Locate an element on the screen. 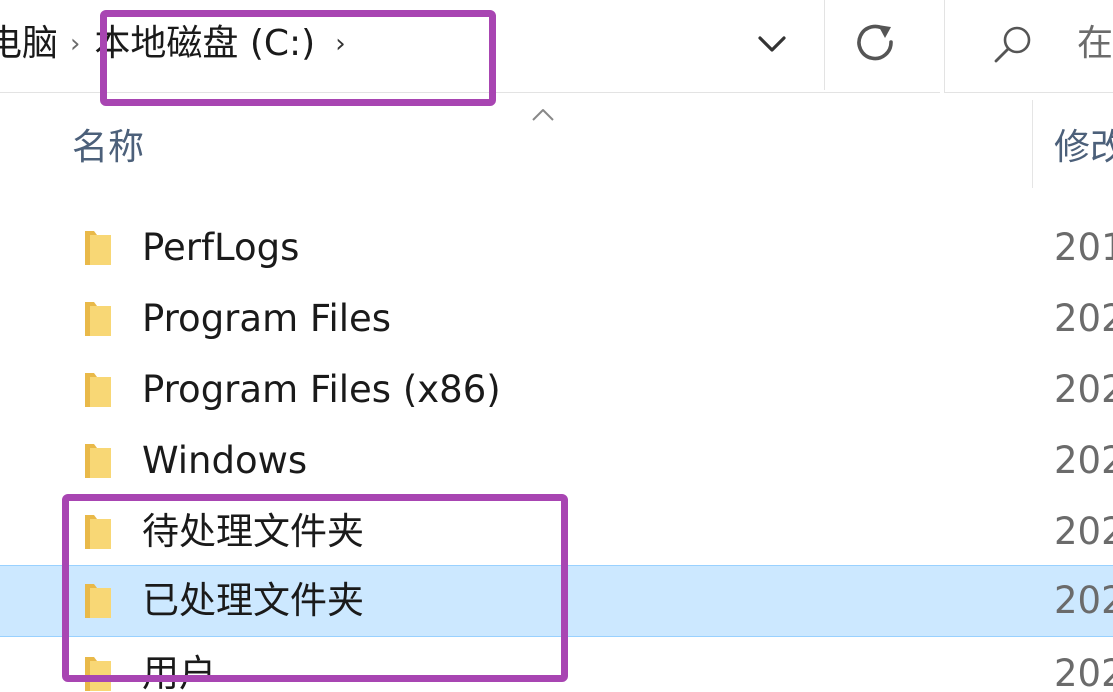  breadcrumb-item-local-disk: 本地磁盘 (C:) is located at coordinates (204, 44).